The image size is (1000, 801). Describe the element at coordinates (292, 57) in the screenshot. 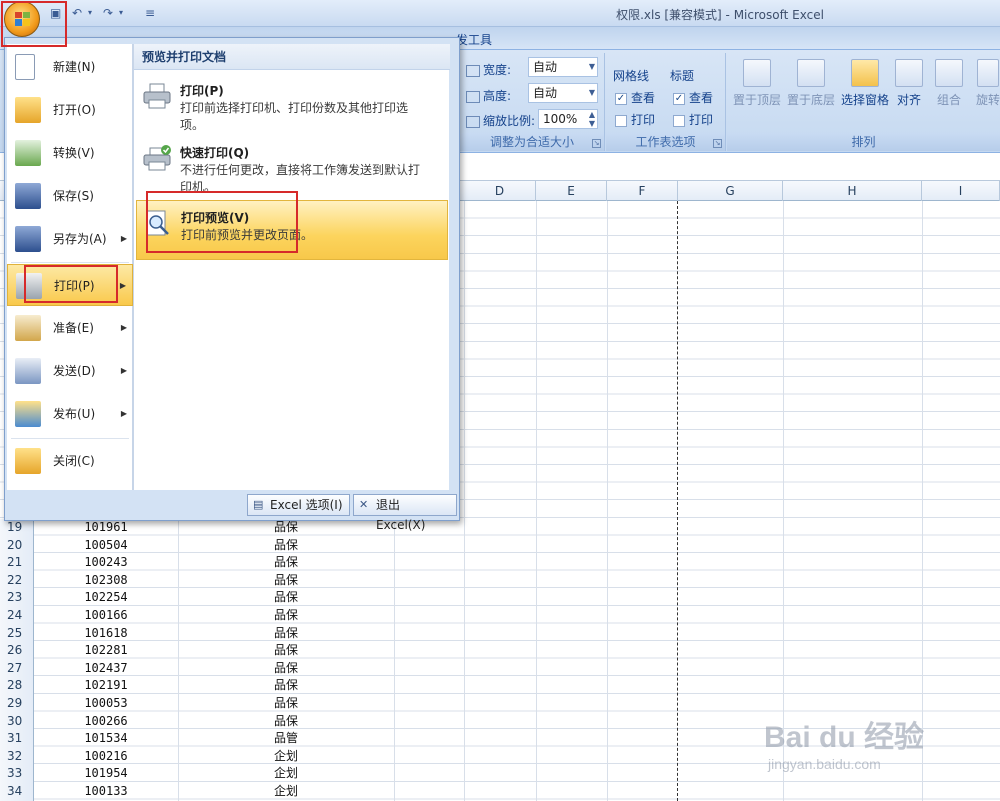

I see `submenu-title: 预览并打印文档` at that location.